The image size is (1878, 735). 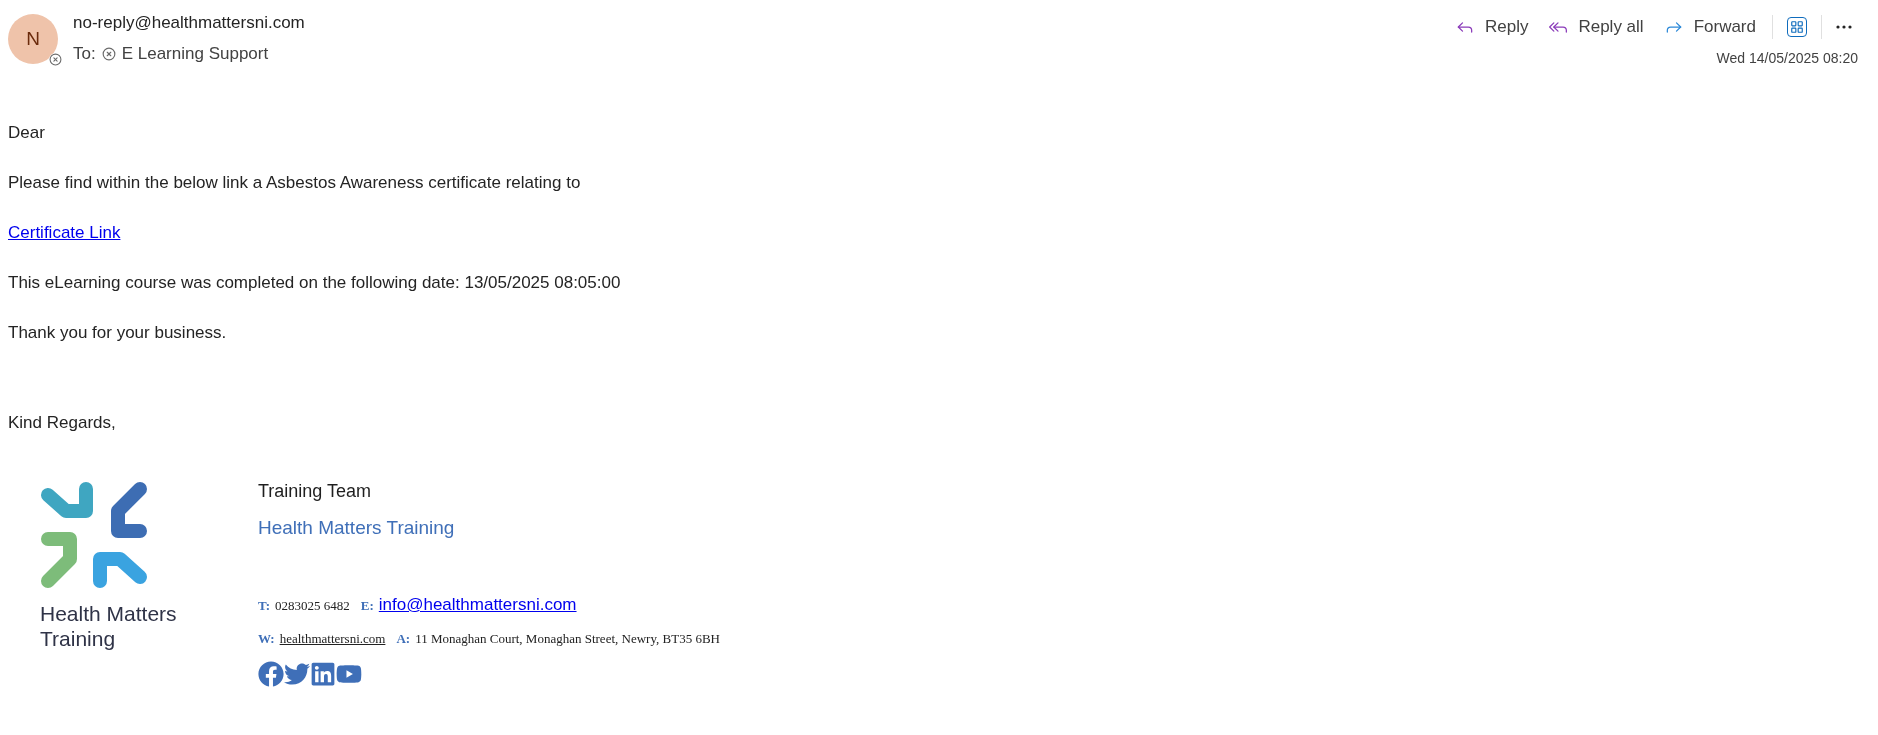 I want to click on email-label: E:, so click(x=367, y=606).